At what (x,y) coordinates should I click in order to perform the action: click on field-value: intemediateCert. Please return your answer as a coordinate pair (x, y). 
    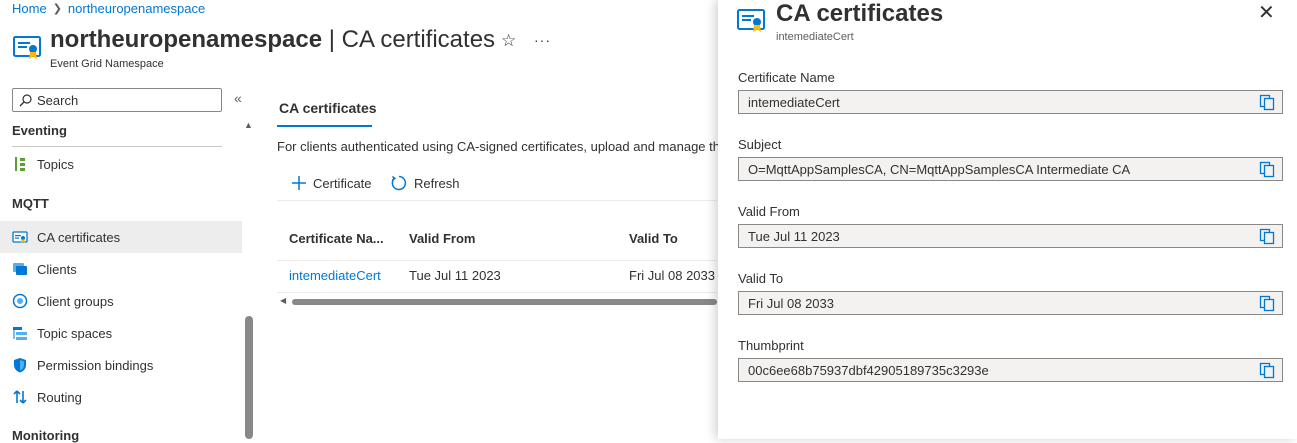
    Looking at the image, I should click on (794, 102).